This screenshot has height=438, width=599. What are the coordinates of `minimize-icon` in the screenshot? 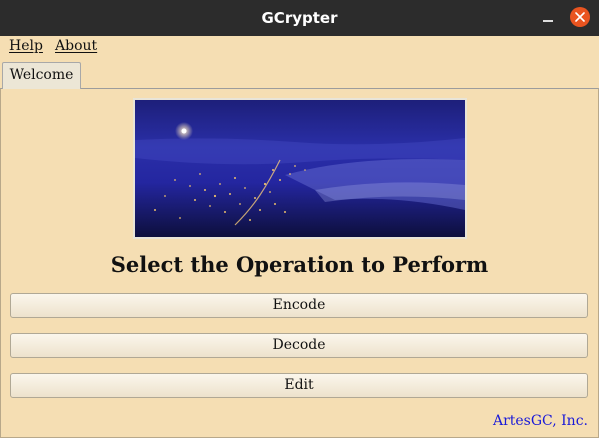 It's located at (548, 18).